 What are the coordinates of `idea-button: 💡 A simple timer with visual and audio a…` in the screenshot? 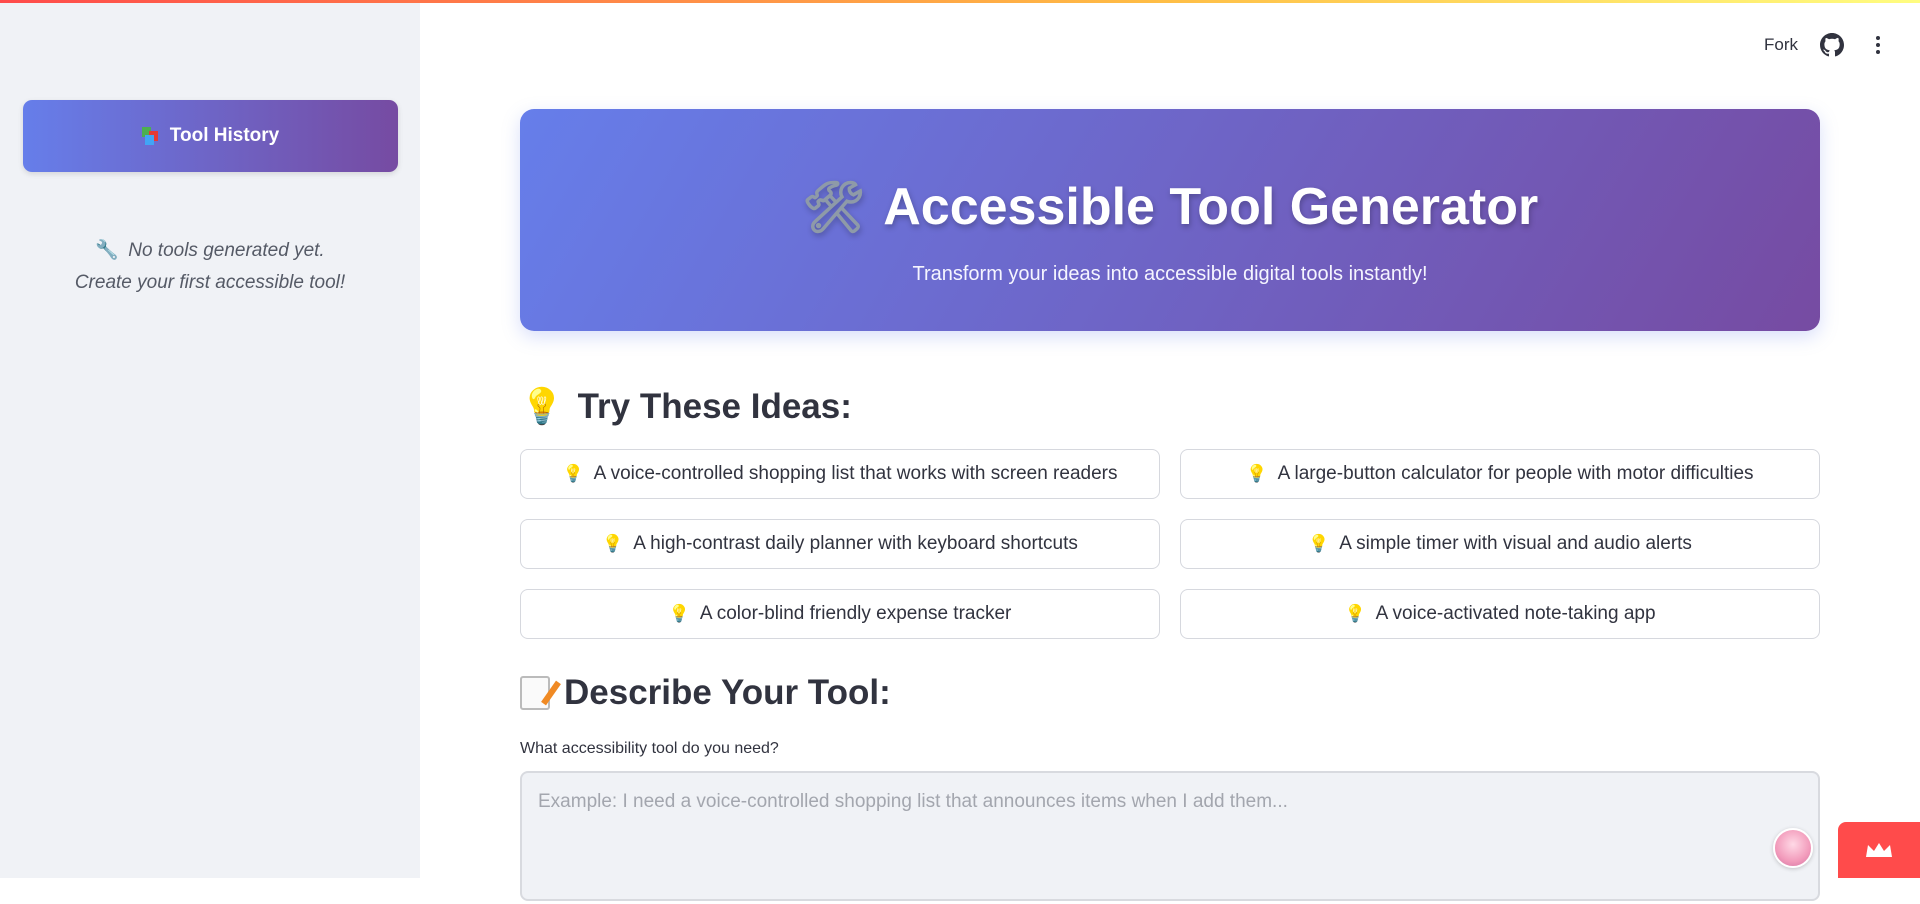 It's located at (1500, 544).